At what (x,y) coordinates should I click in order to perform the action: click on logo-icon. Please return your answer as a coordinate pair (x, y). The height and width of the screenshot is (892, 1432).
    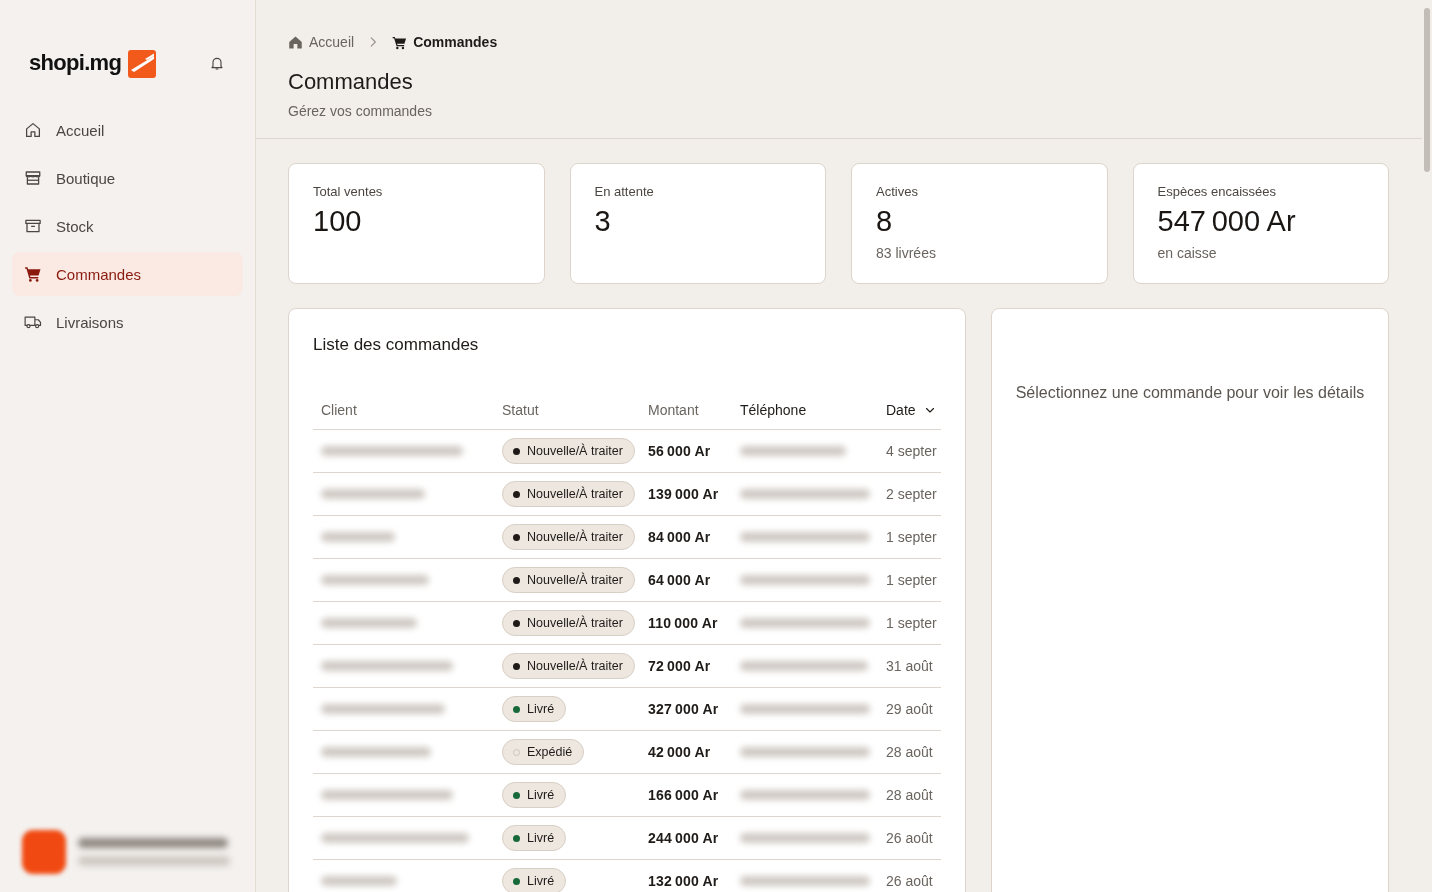
    Looking at the image, I should click on (142, 64).